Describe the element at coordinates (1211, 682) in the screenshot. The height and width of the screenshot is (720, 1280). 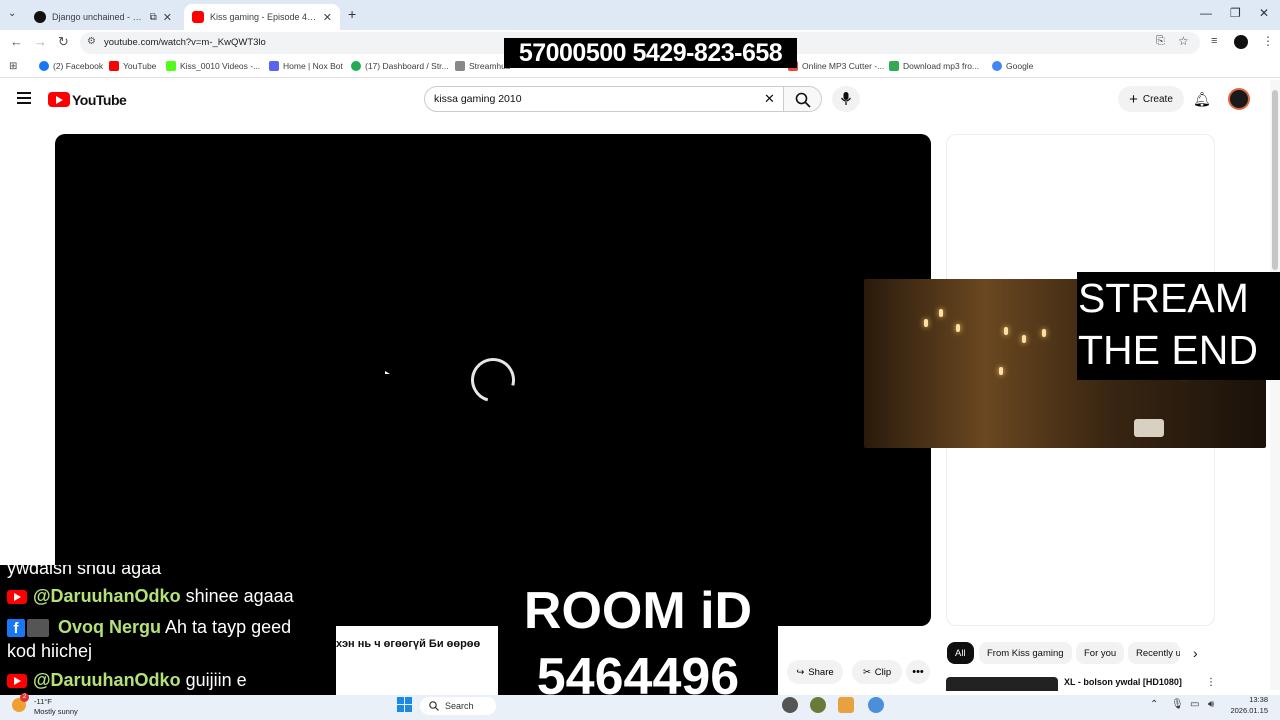
I see `recommended-menu-icon: ⋮` at that location.